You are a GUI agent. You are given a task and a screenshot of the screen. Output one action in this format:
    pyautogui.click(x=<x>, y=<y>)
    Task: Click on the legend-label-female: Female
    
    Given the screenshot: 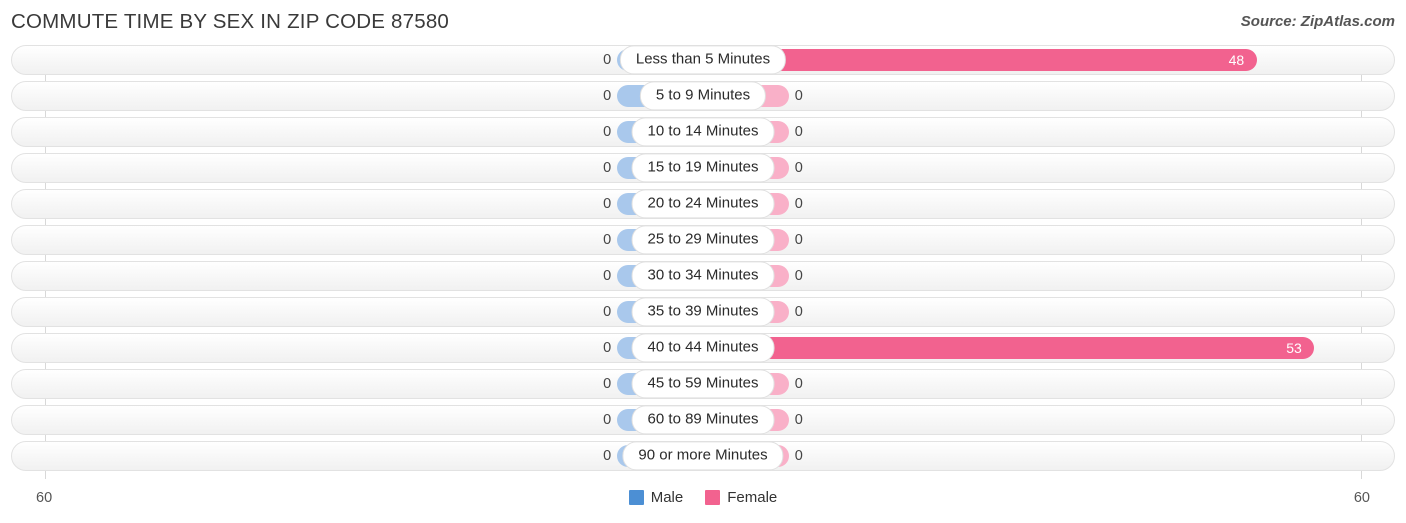 What is the action you would take?
    pyautogui.click(x=752, y=497)
    